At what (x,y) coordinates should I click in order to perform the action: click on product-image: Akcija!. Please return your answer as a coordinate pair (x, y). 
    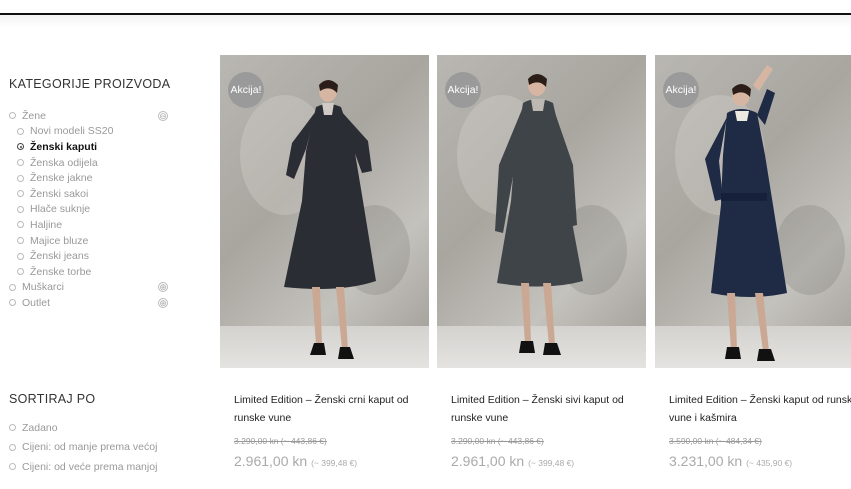
    Looking at the image, I should click on (753, 211).